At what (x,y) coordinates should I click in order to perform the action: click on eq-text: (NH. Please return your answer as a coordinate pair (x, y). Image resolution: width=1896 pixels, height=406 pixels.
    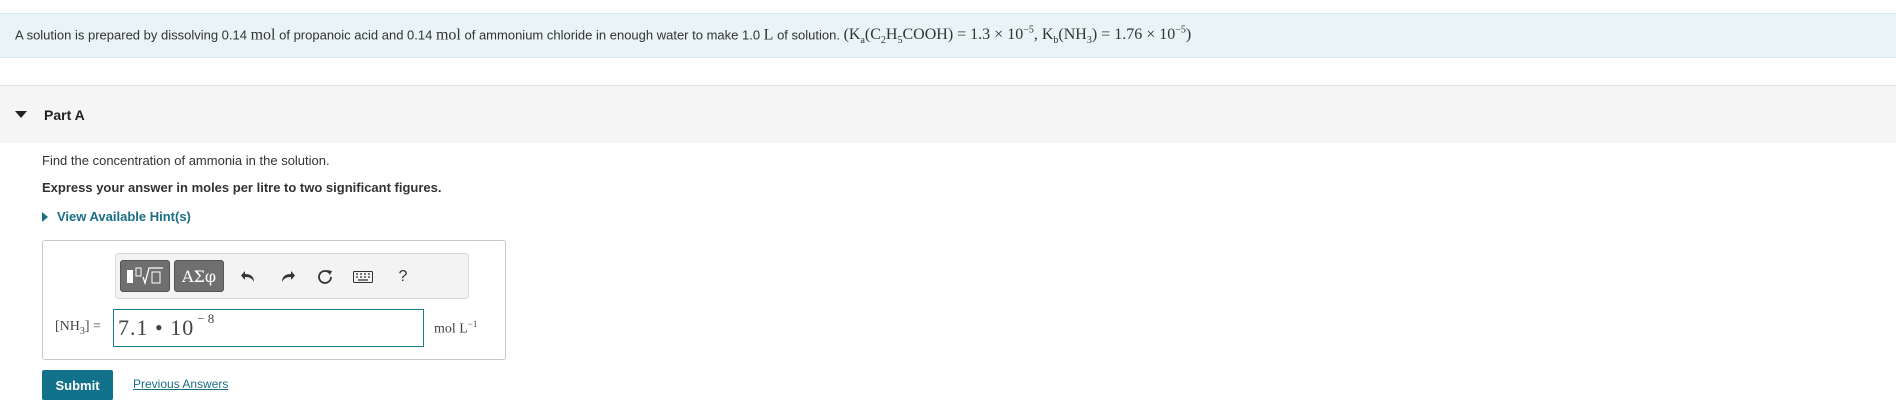
    Looking at the image, I should click on (1072, 35).